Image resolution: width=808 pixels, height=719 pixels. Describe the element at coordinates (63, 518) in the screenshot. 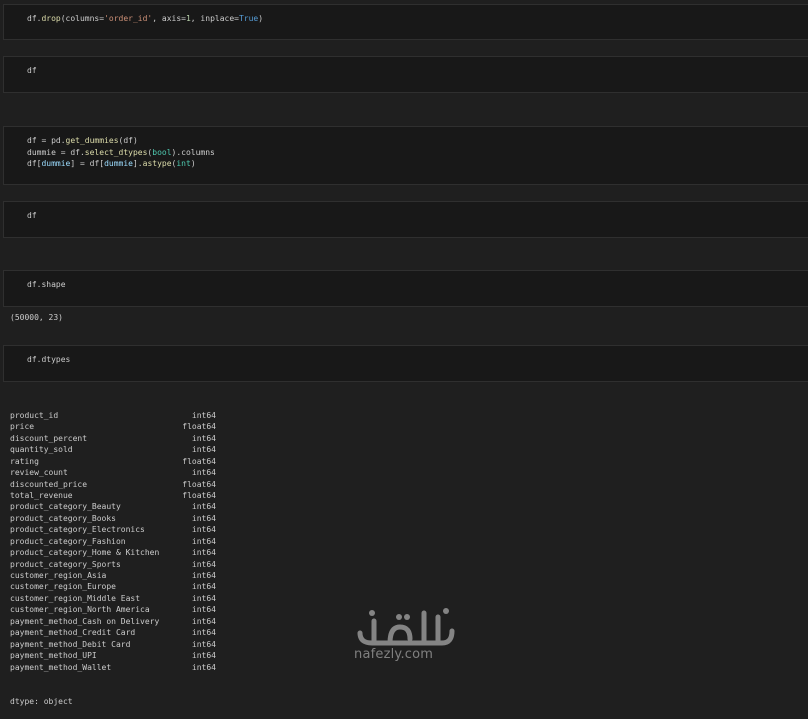

I see `dtype-column-name: product_category_Books` at that location.